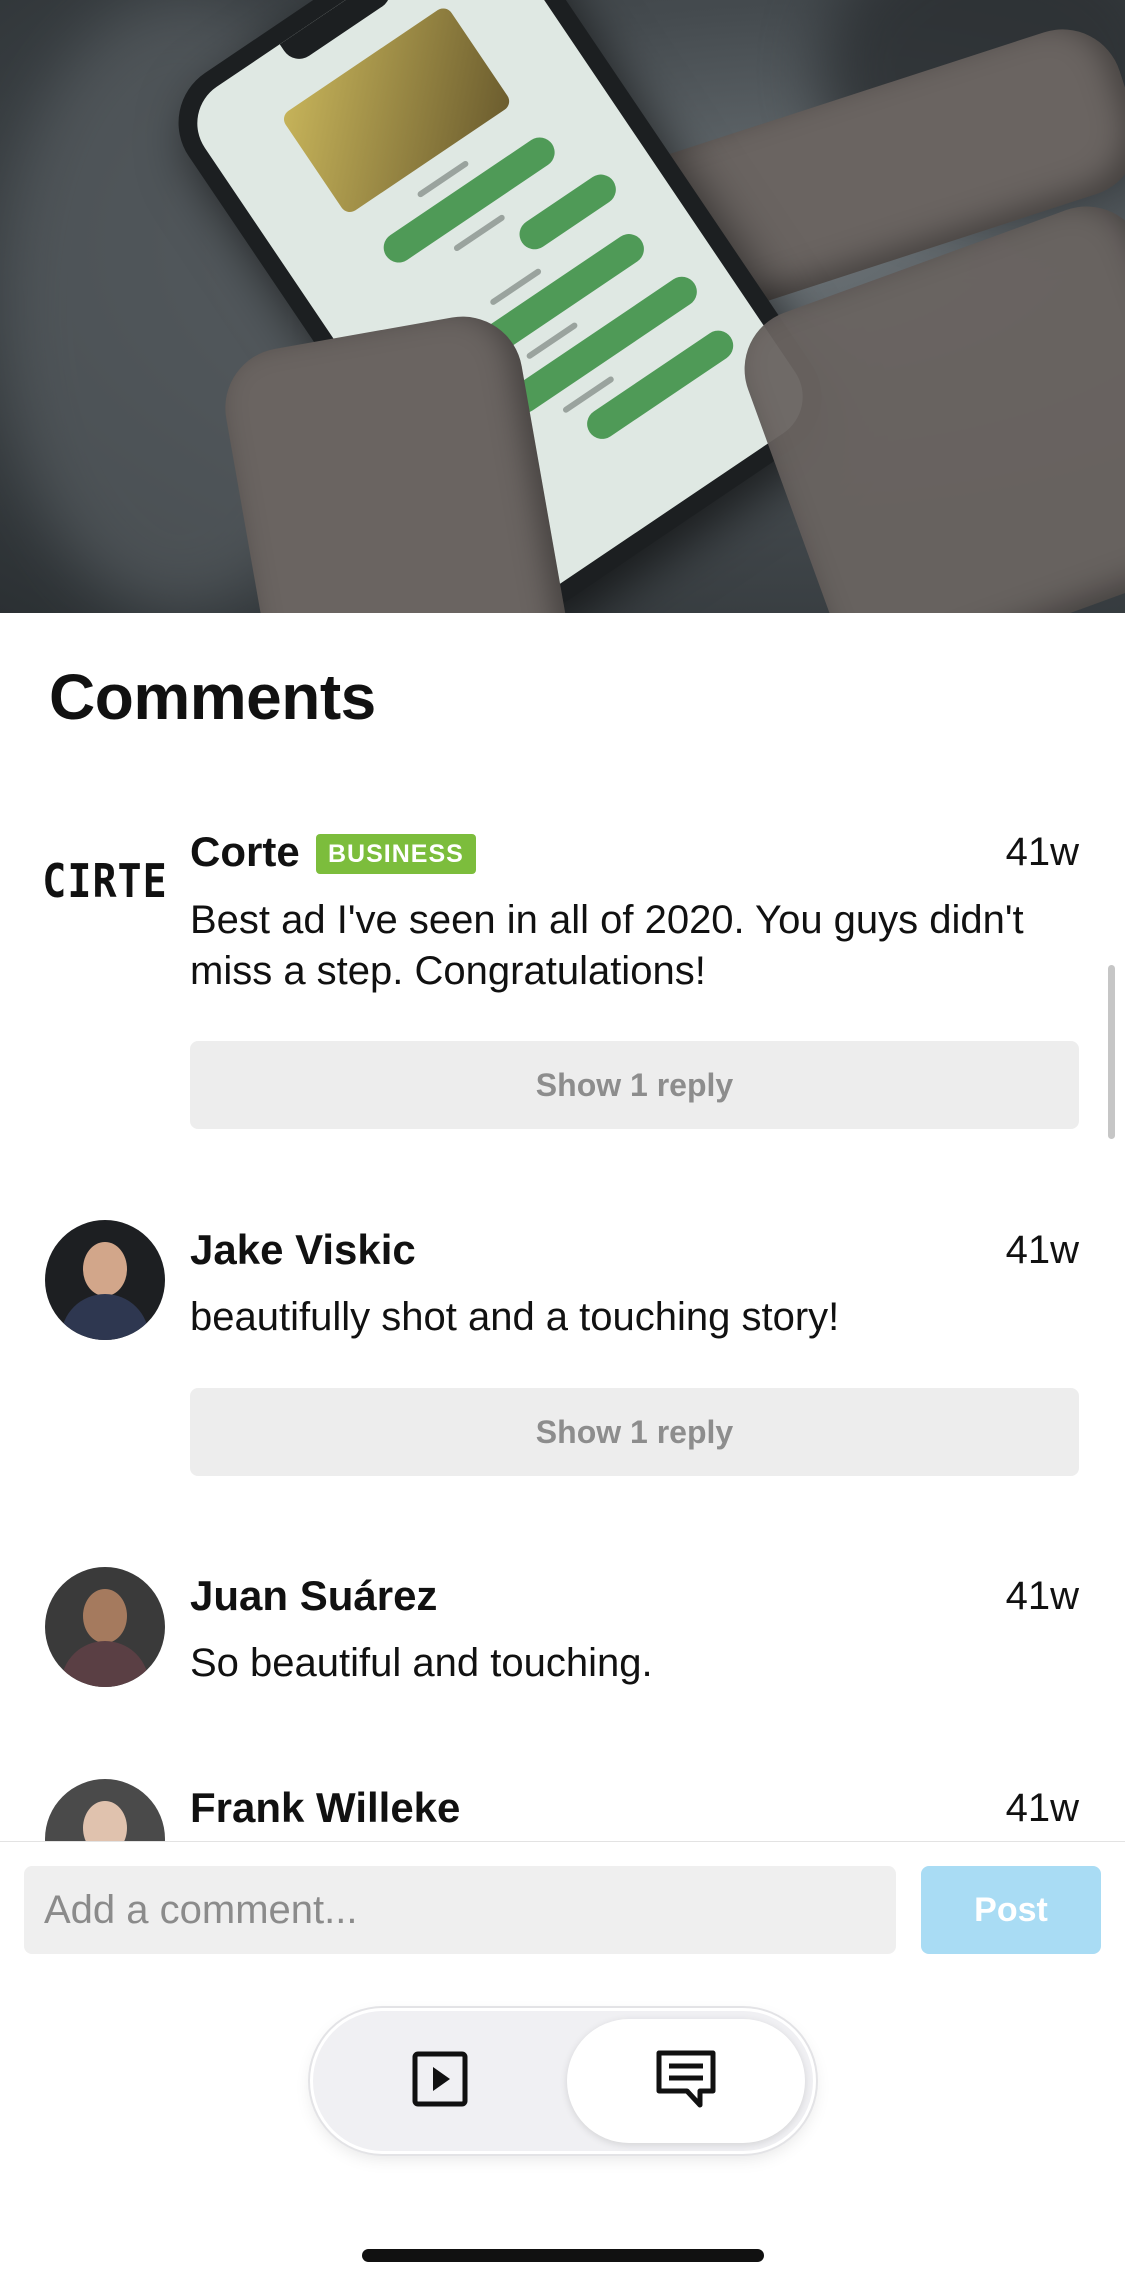 This screenshot has height=2284, width=1125. Describe the element at coordinates (245, 852) in the screenshot. I see `comment-author: Corte` at that location.